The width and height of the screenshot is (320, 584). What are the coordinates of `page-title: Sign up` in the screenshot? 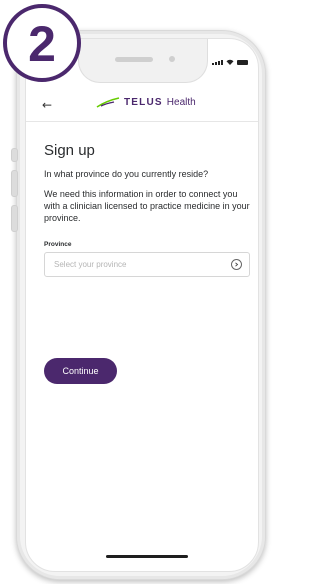 It's located at (69, 150).